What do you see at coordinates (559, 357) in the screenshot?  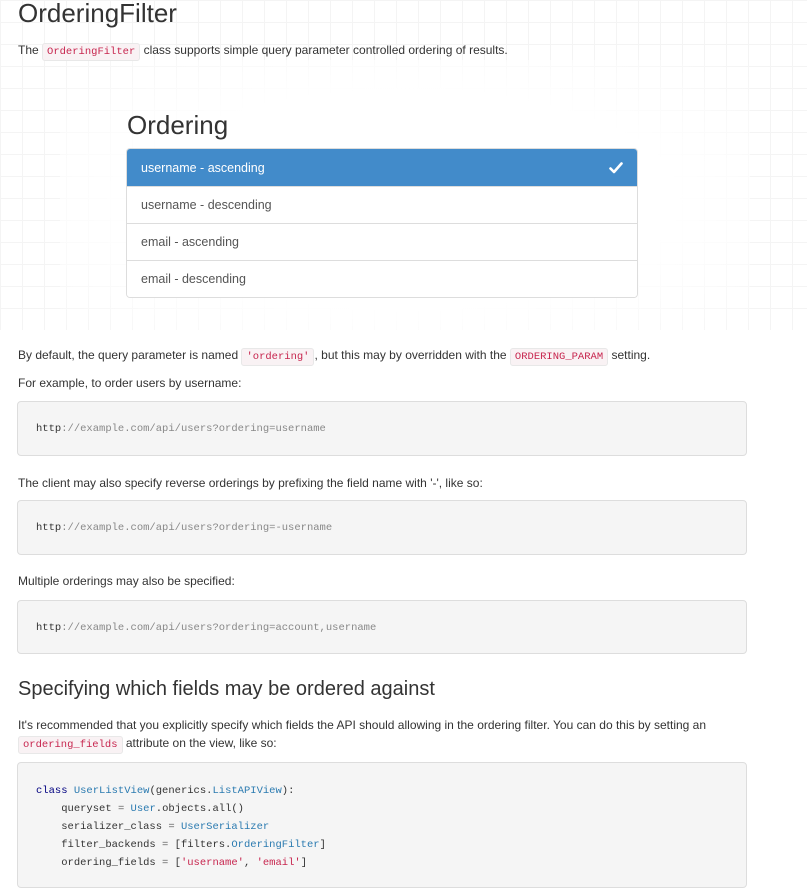 I see `ordering-param-setting-code: ORDERING_PARAM` at bounding box center [559, 357].